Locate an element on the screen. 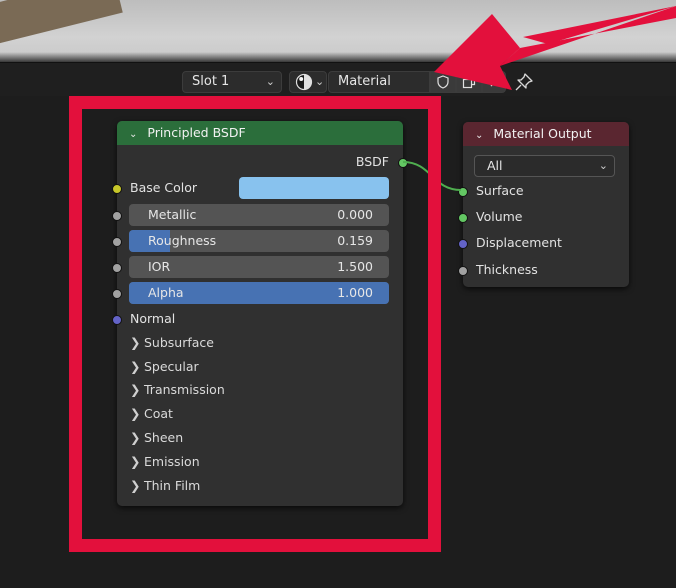 The height and width of the screenshot is (588, 676). node-header: ⌄ Principled BSDF is located at coordinates (260, 133).